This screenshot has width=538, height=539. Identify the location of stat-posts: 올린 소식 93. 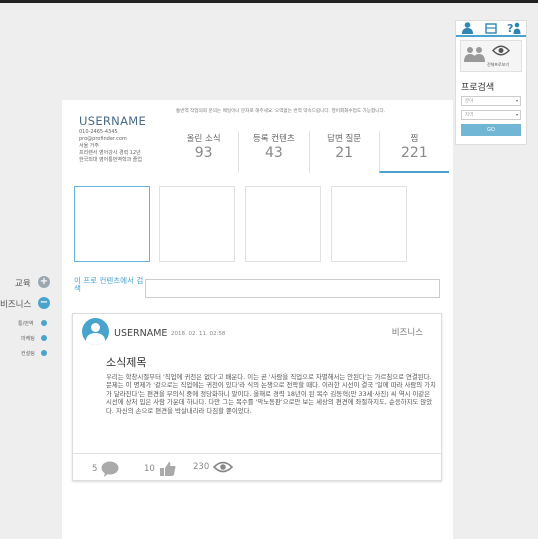
(203, 152).